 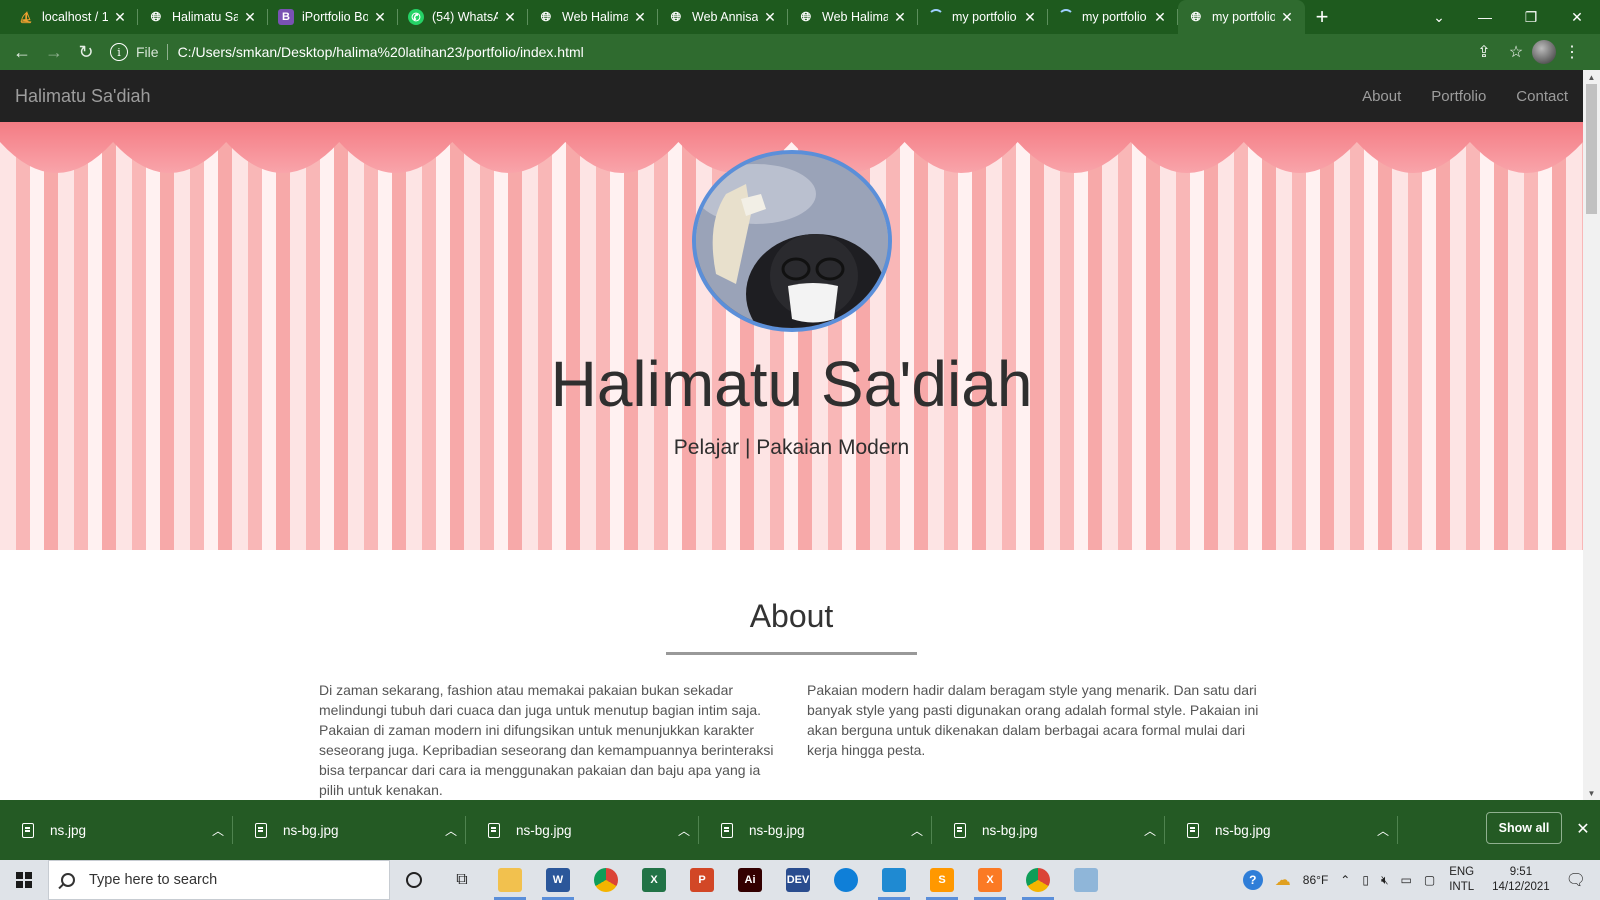 What do you see at coordinates (147, 52) in the screenshot?
I see `file-scheme-label: File` at bounding box center [147, 52].